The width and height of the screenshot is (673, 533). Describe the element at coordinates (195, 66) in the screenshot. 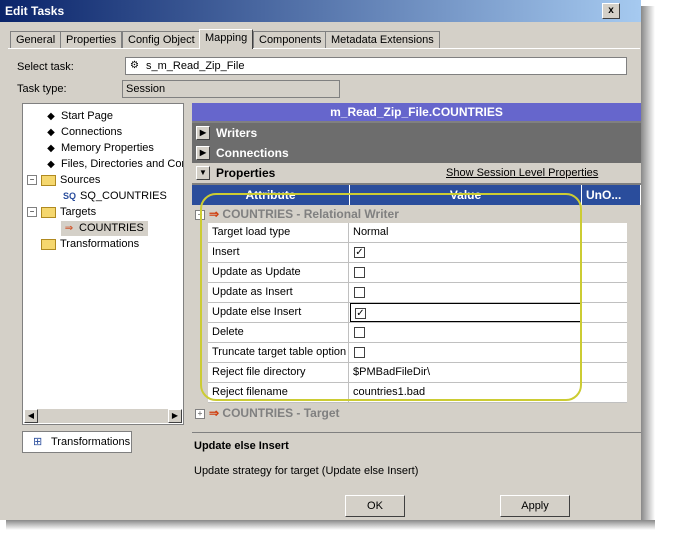

I see `select-task-value: s_m_Read_Zip_File` at that location.